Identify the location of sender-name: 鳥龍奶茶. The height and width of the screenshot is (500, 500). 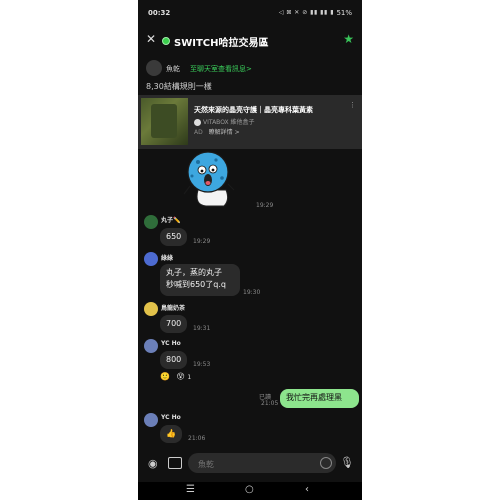
(173, 308).